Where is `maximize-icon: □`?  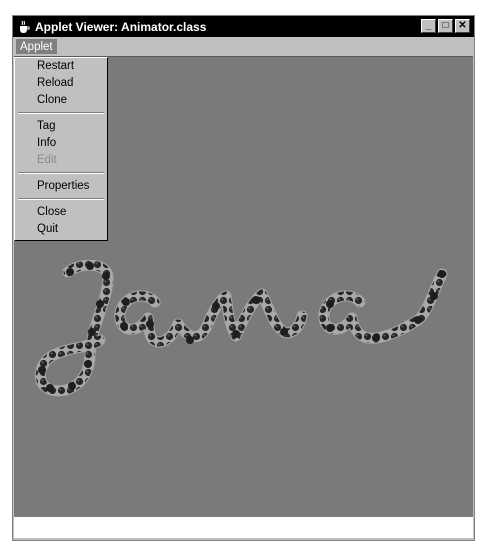
maximize-icon: □ is located at coordinates (445, 25).